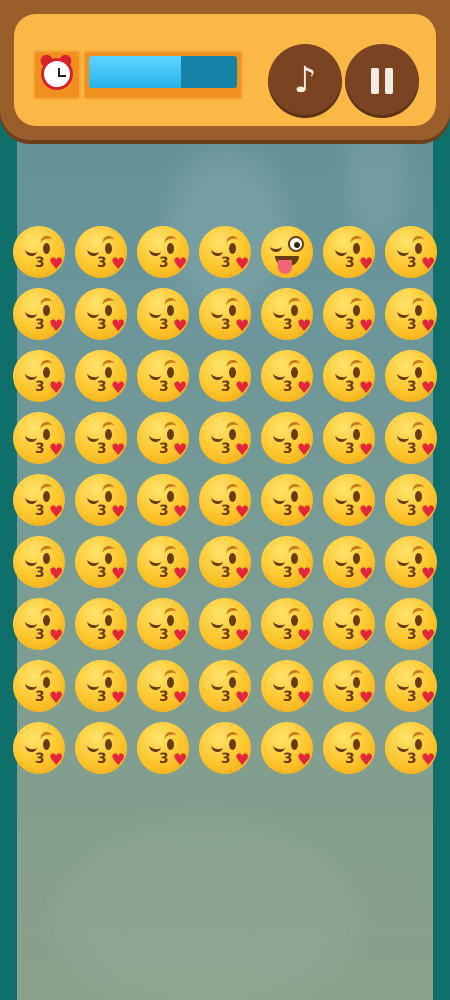 This screenshot has width=450, height=1000. Describe the element at coordinates (207, 910) in the screenshot. I see `background-haze` at that location.